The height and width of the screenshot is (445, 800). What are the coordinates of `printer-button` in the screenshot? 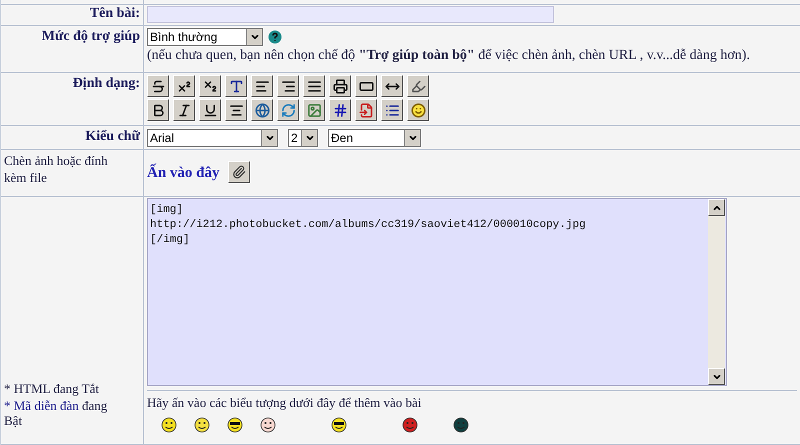 It's located at (340, 86).